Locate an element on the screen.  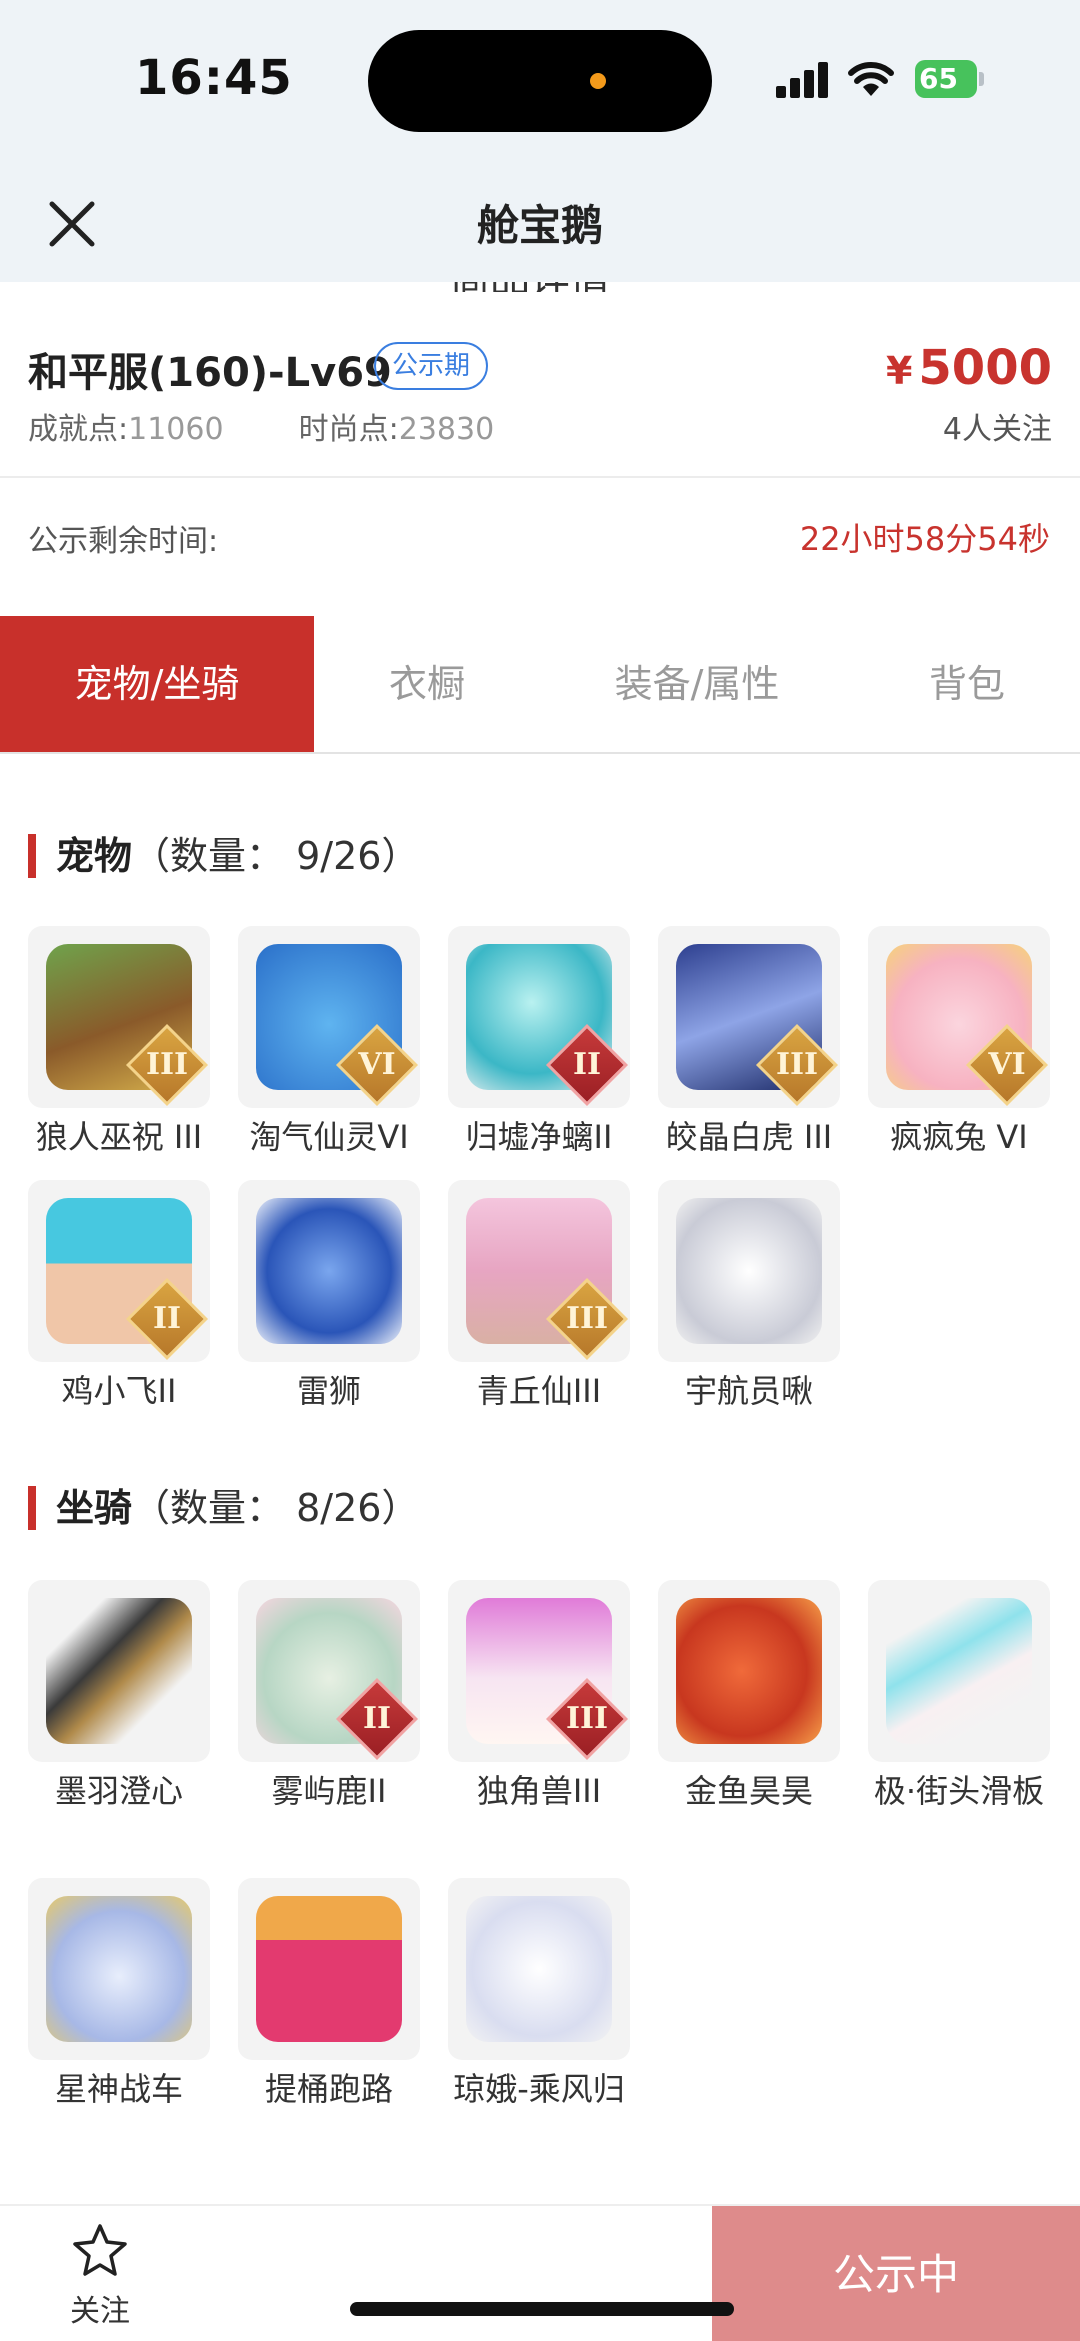
mounts-item-name: 独角兽III is located at coordinates (539, 1791).